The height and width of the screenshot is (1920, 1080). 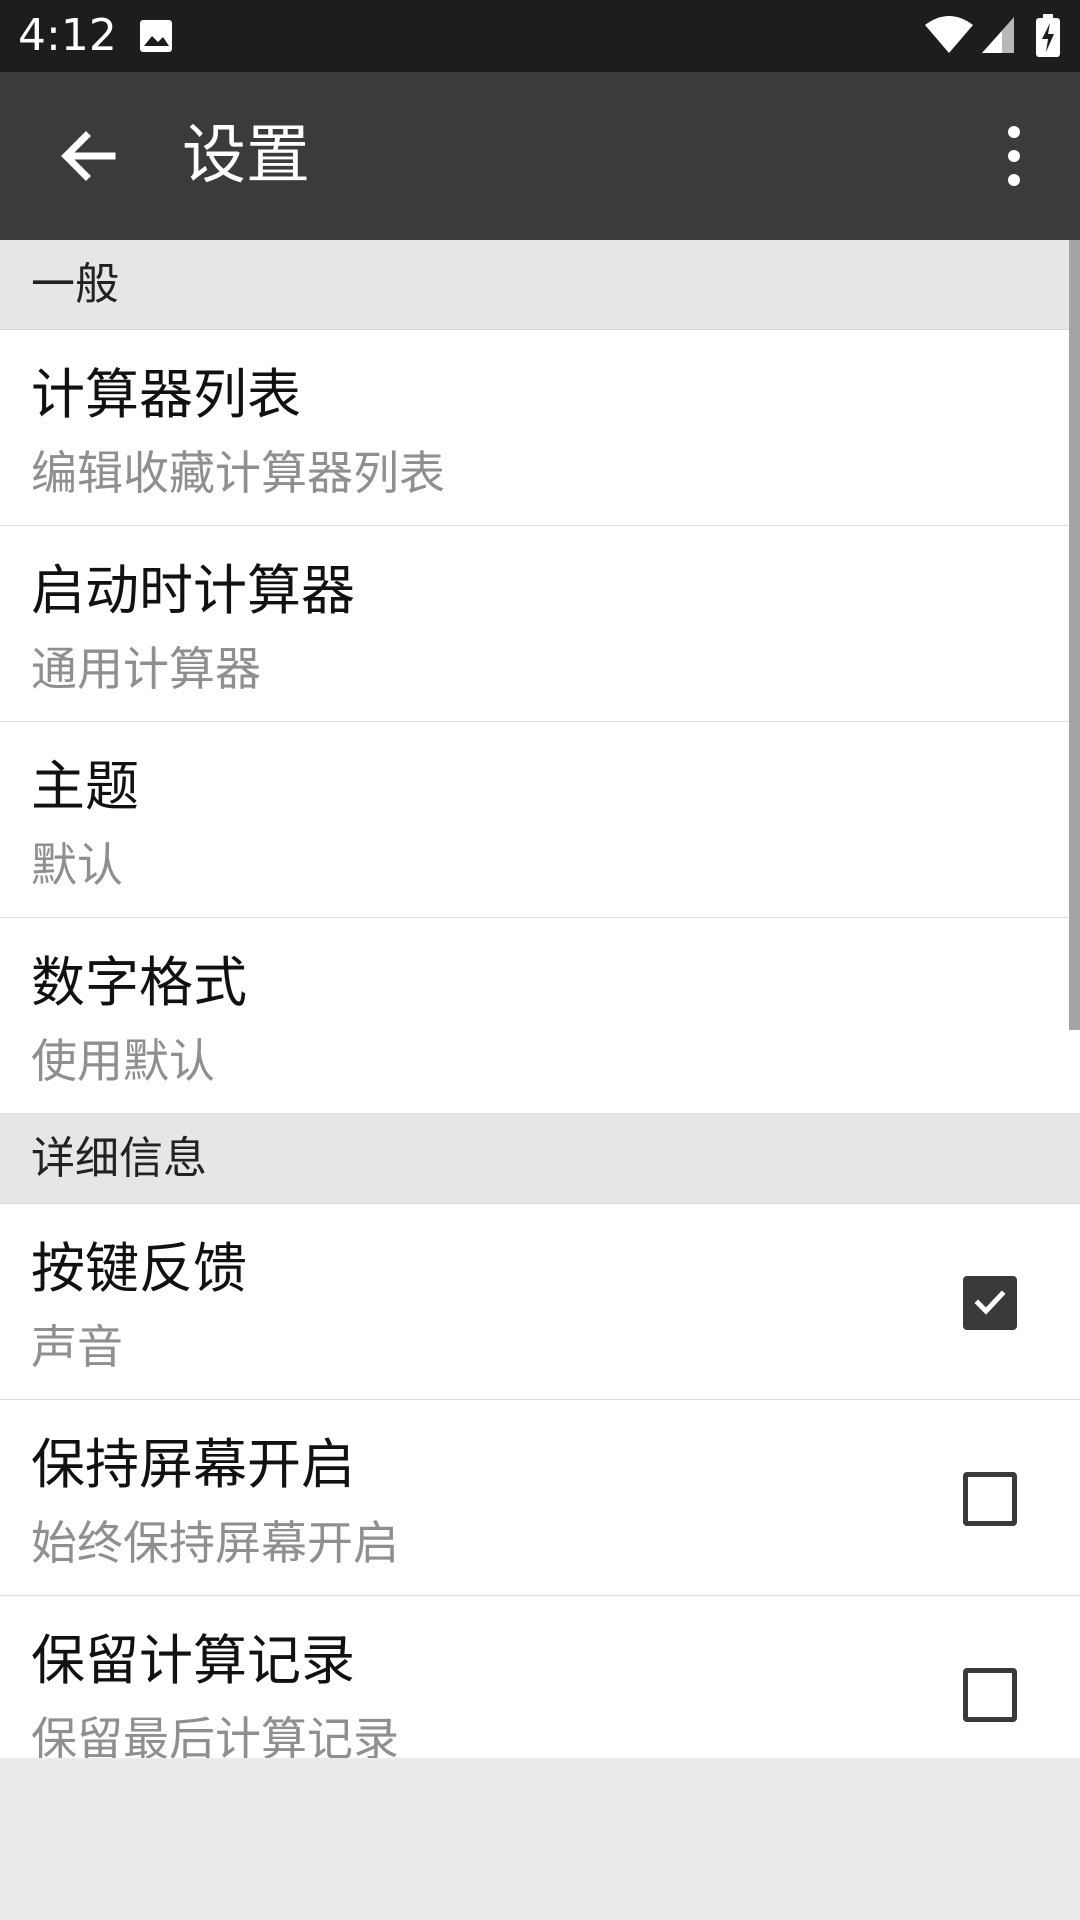 I want to click on check-icon, so click(x=990, y=1302).